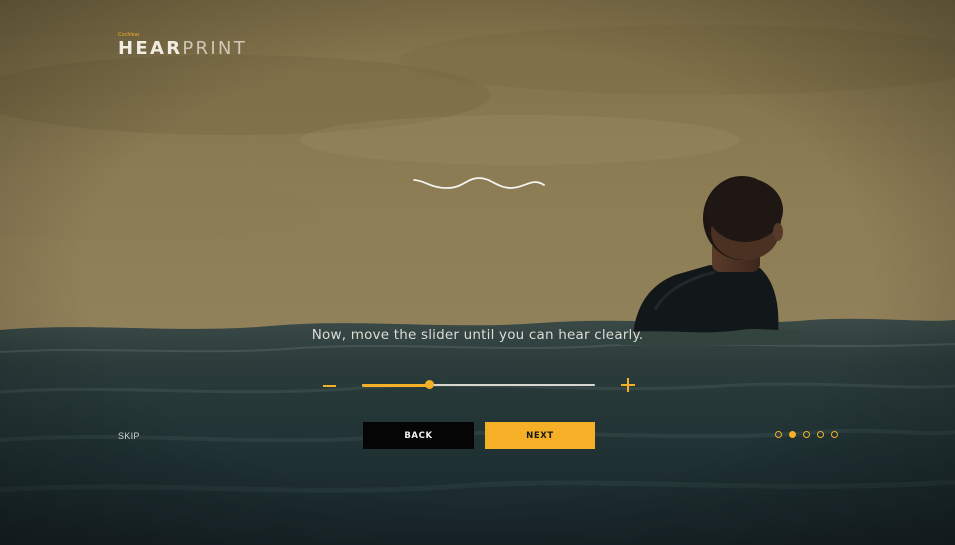 This screenshot has height=545, width=955. What do you see at coordinates (540, 435) in the screenshot?
I see `next-button: NEXT` at bounding box center [540, 435].